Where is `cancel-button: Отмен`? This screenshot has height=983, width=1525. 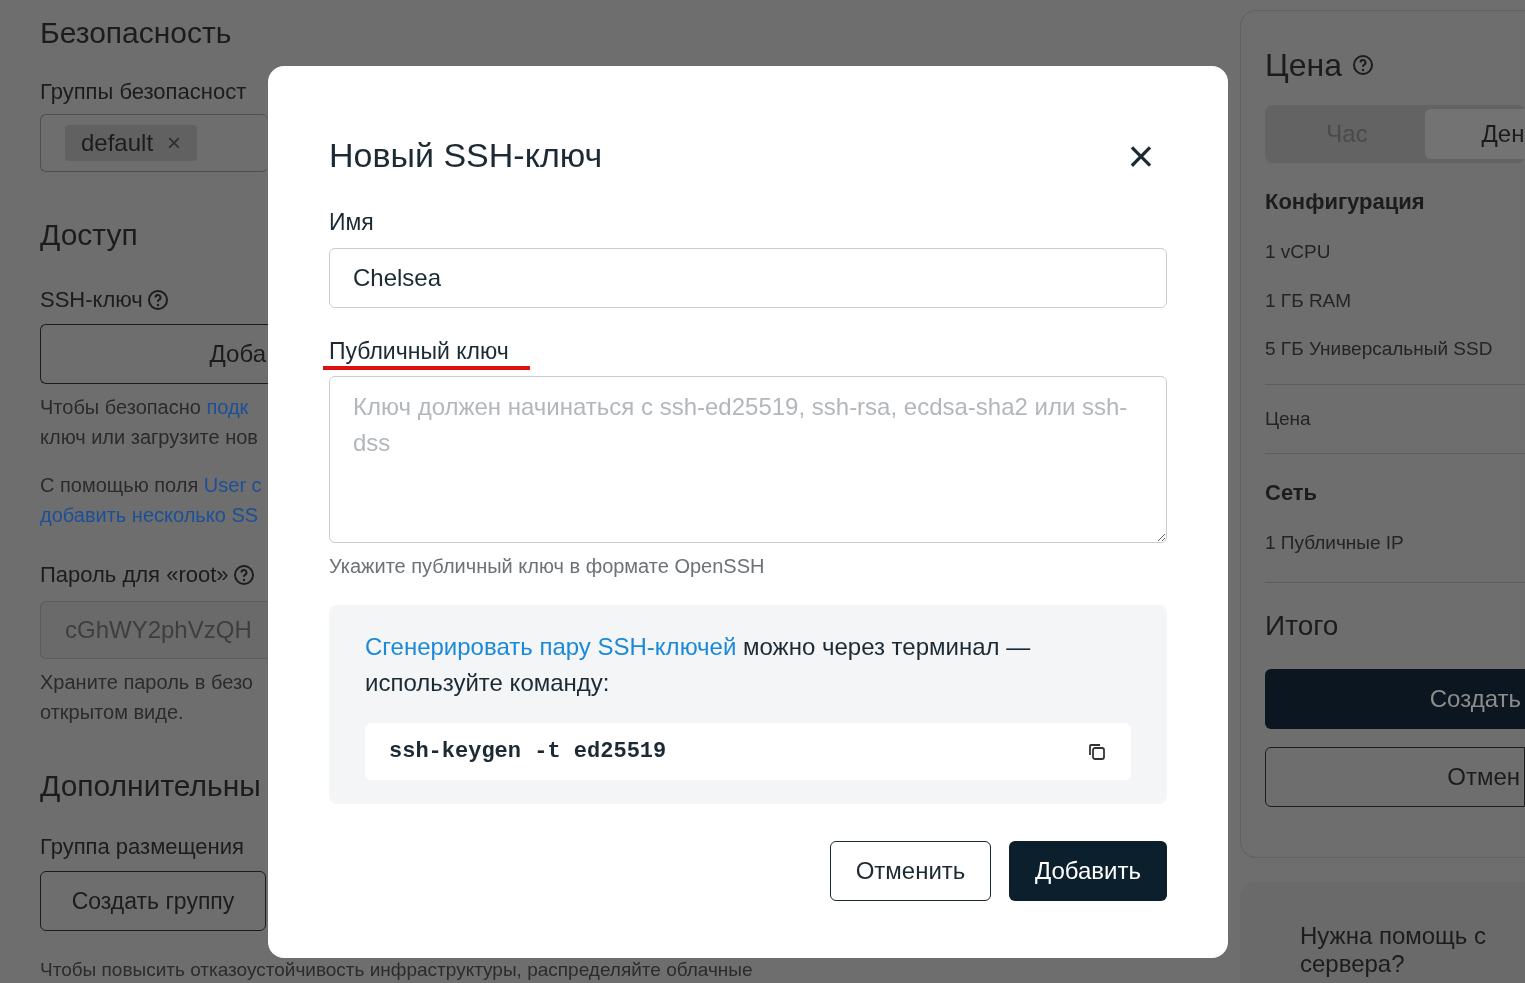
cancel-button: Отмен is located at coordinates (1395, 776).